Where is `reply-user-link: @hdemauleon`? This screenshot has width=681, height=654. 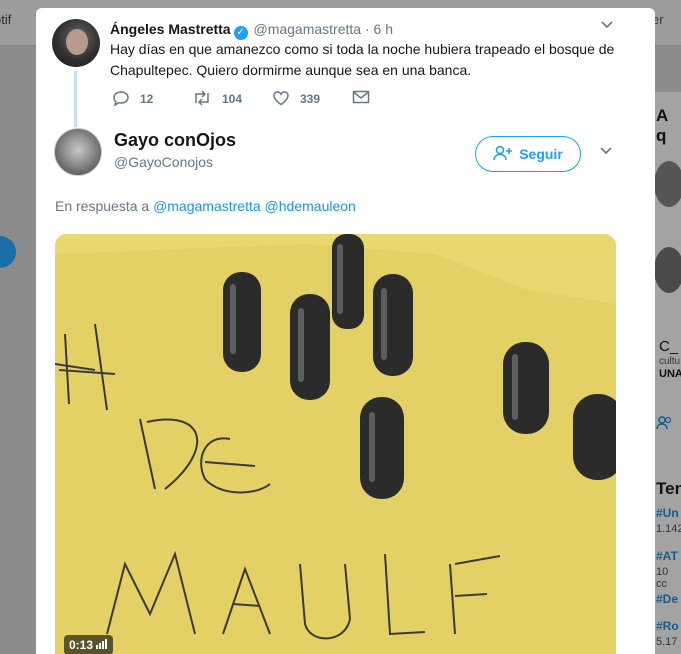
reply-user-link: @hdemauleon is located at coordinates (310, 206).